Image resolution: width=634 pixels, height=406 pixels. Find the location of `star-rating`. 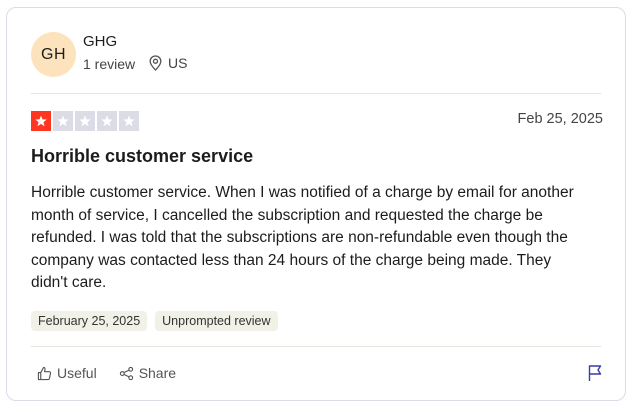

star-rating is located at coordinates (85, 121).